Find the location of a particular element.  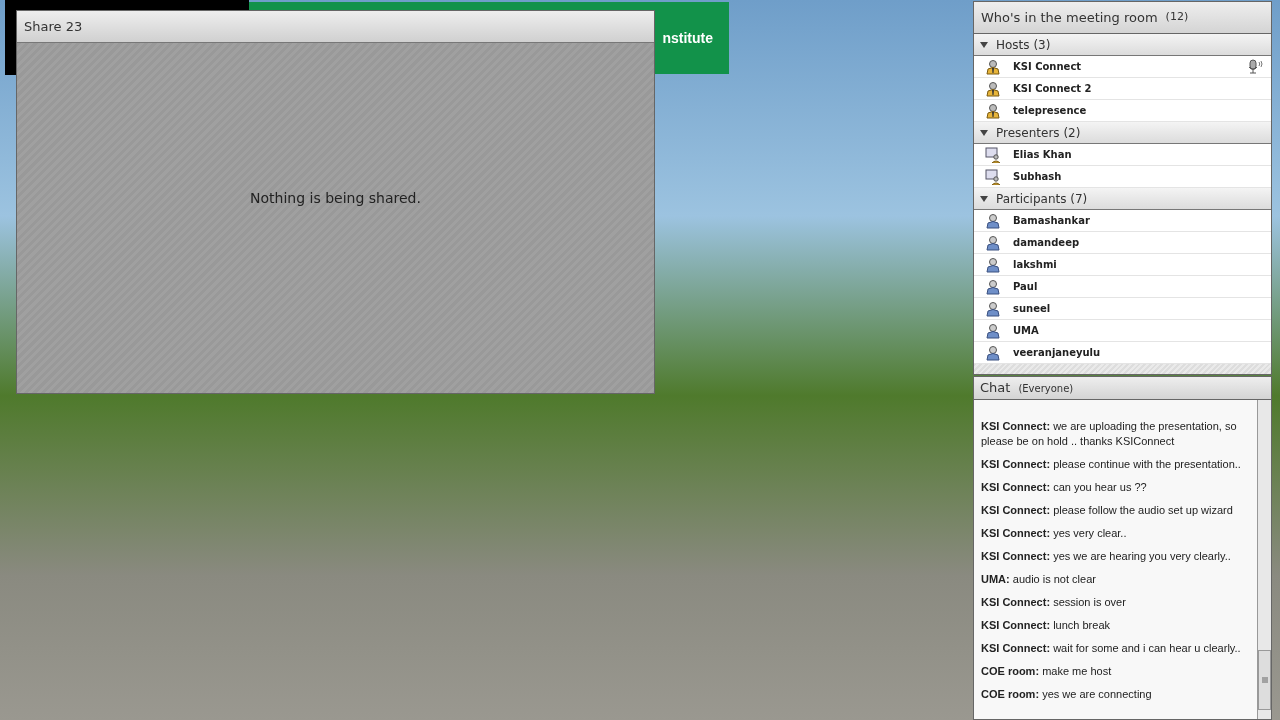

grip-icon is located at coordinates (1264, 680).